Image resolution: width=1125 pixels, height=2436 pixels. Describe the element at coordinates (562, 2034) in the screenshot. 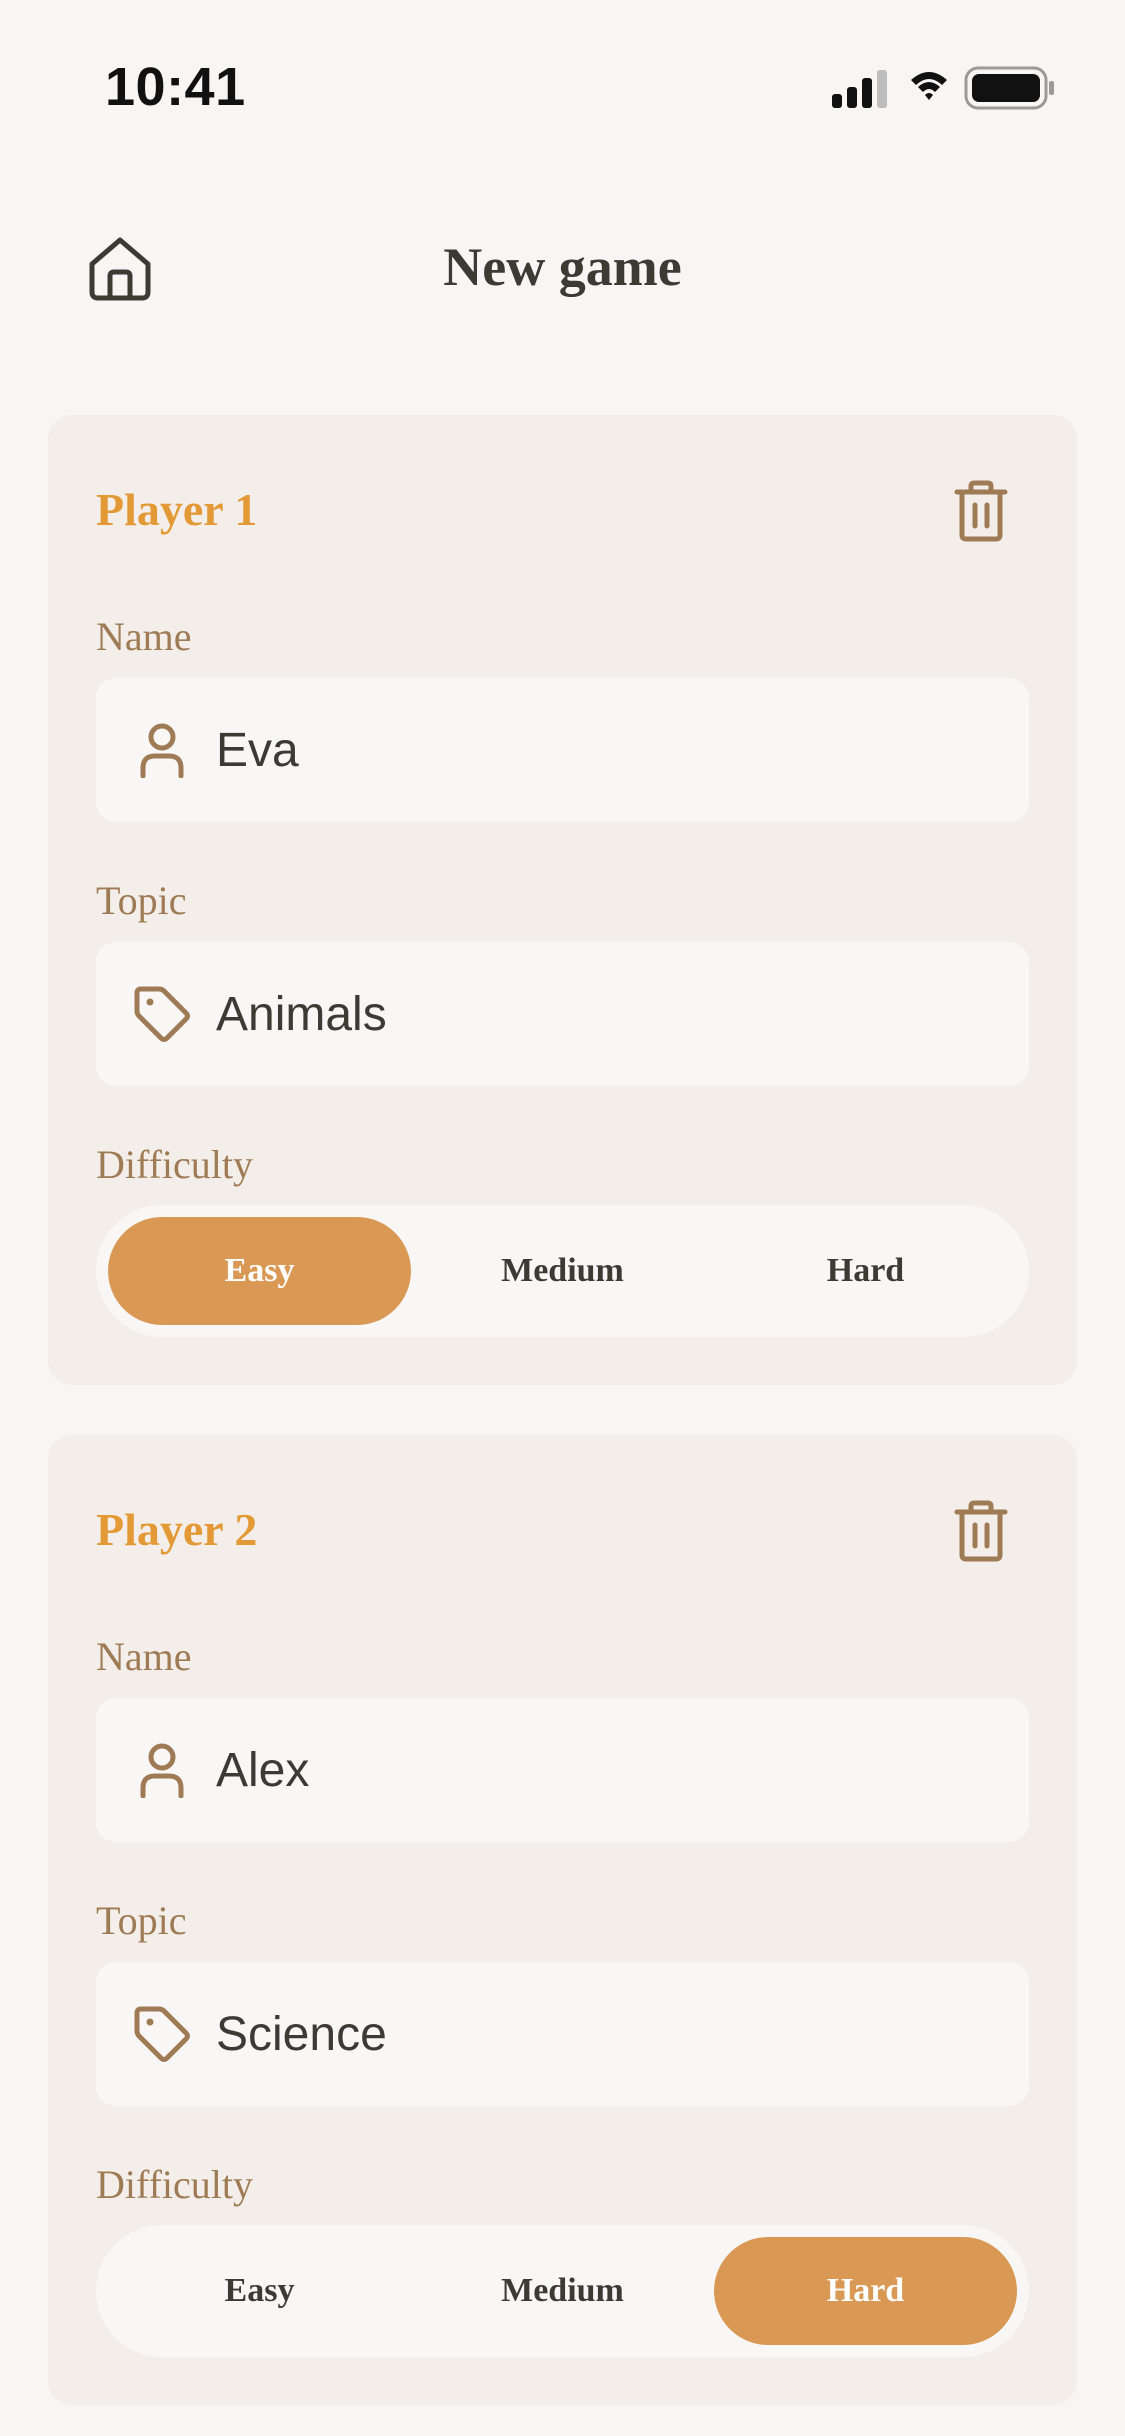

I see `topic-field: Science` at that location.